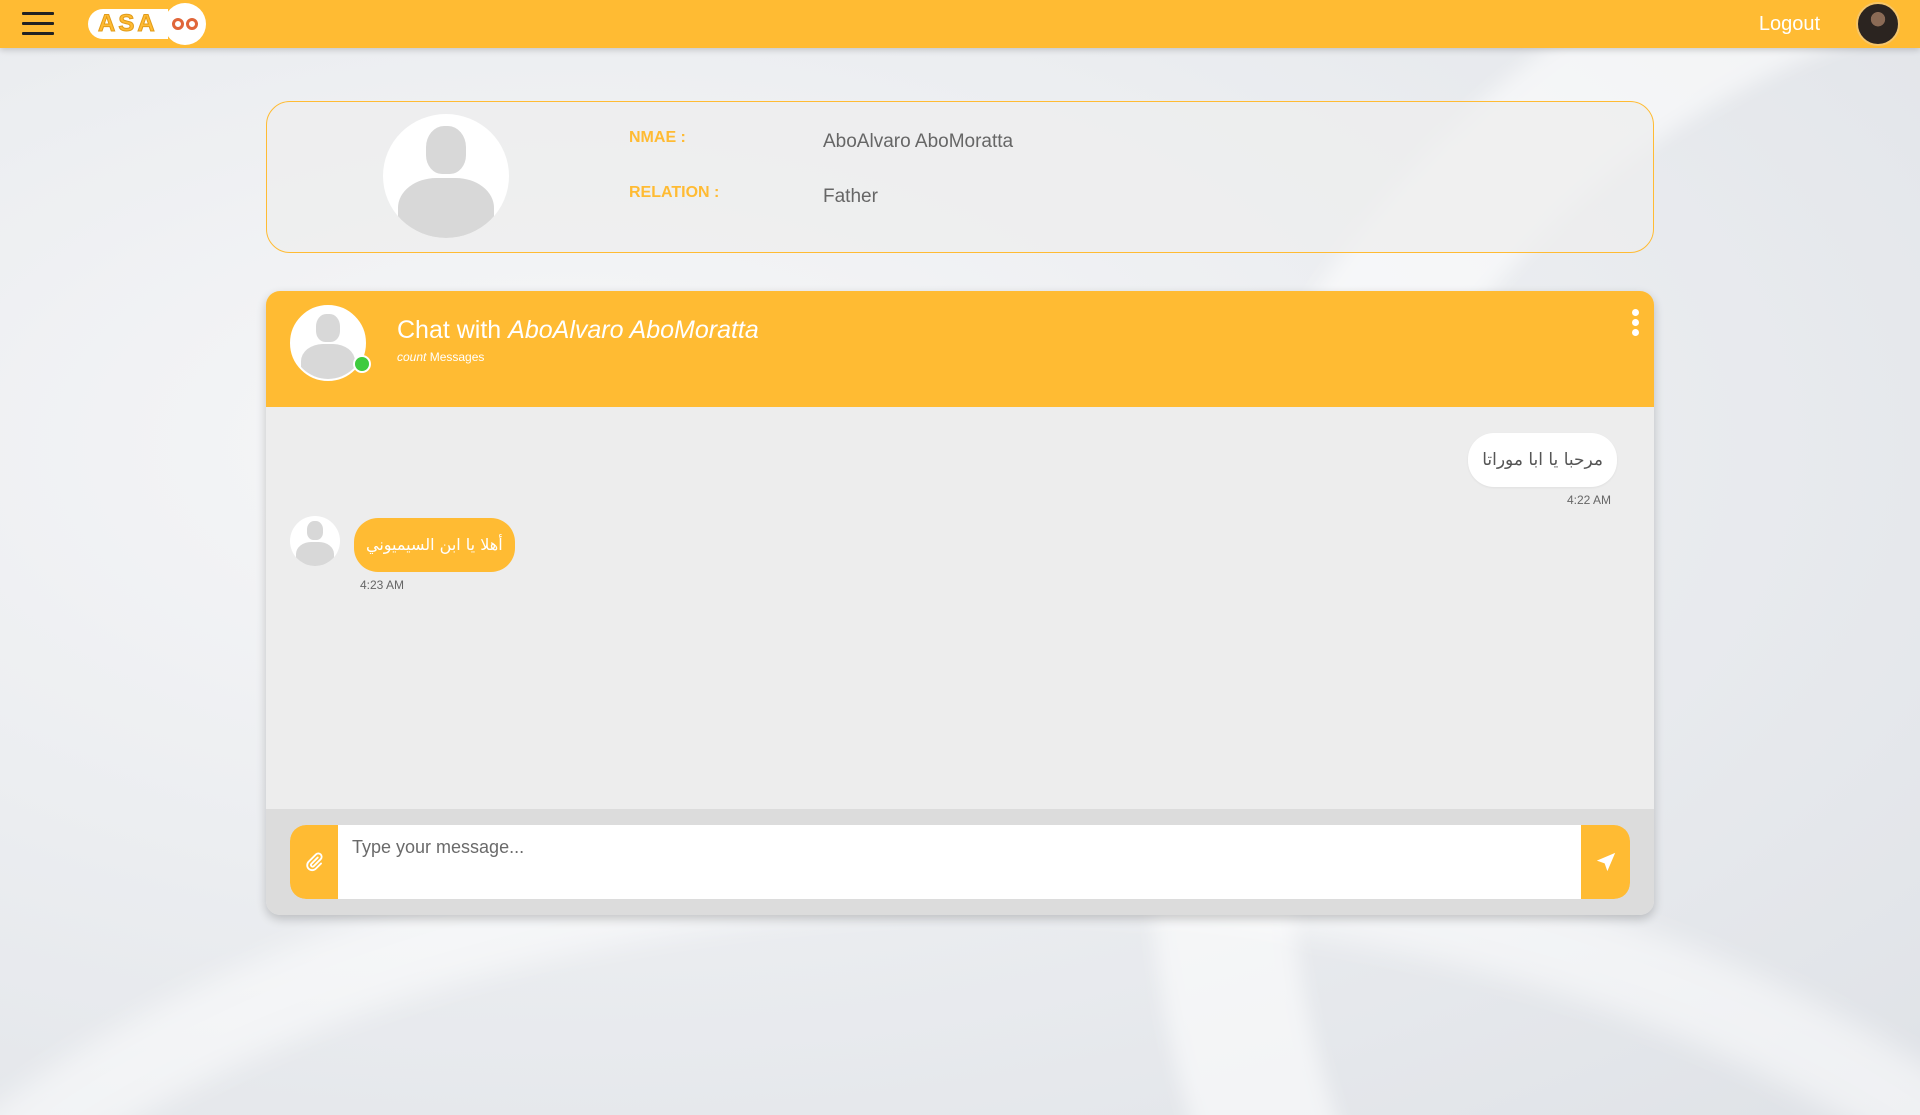 This screenshot has height=1115, width=1920. What do you see at coordinates (1635, 323) in the screenshot?
I see `more-vertical-icon` at bounding box center [1635, 323].